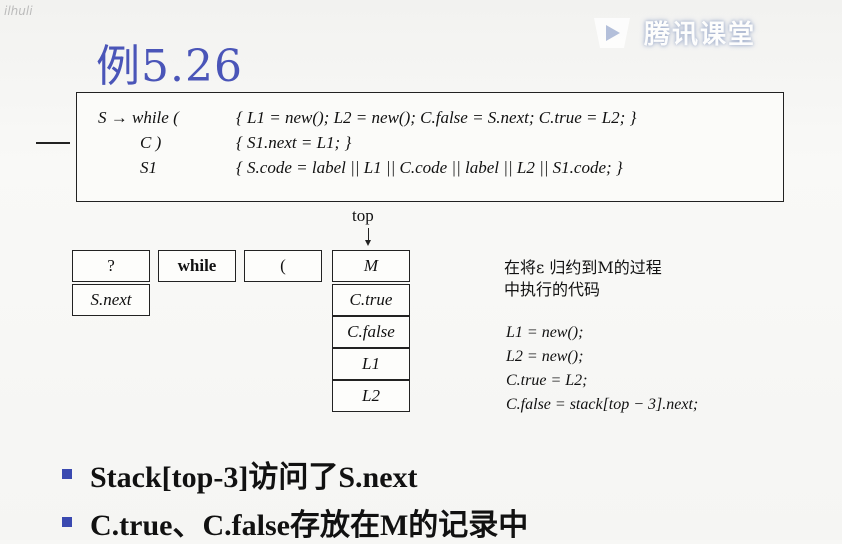 This screenshot has width=842, height=544. Describe the element at coordinates (371, 300) in the screenshot. I see `stack-cell: C.true` at that location.